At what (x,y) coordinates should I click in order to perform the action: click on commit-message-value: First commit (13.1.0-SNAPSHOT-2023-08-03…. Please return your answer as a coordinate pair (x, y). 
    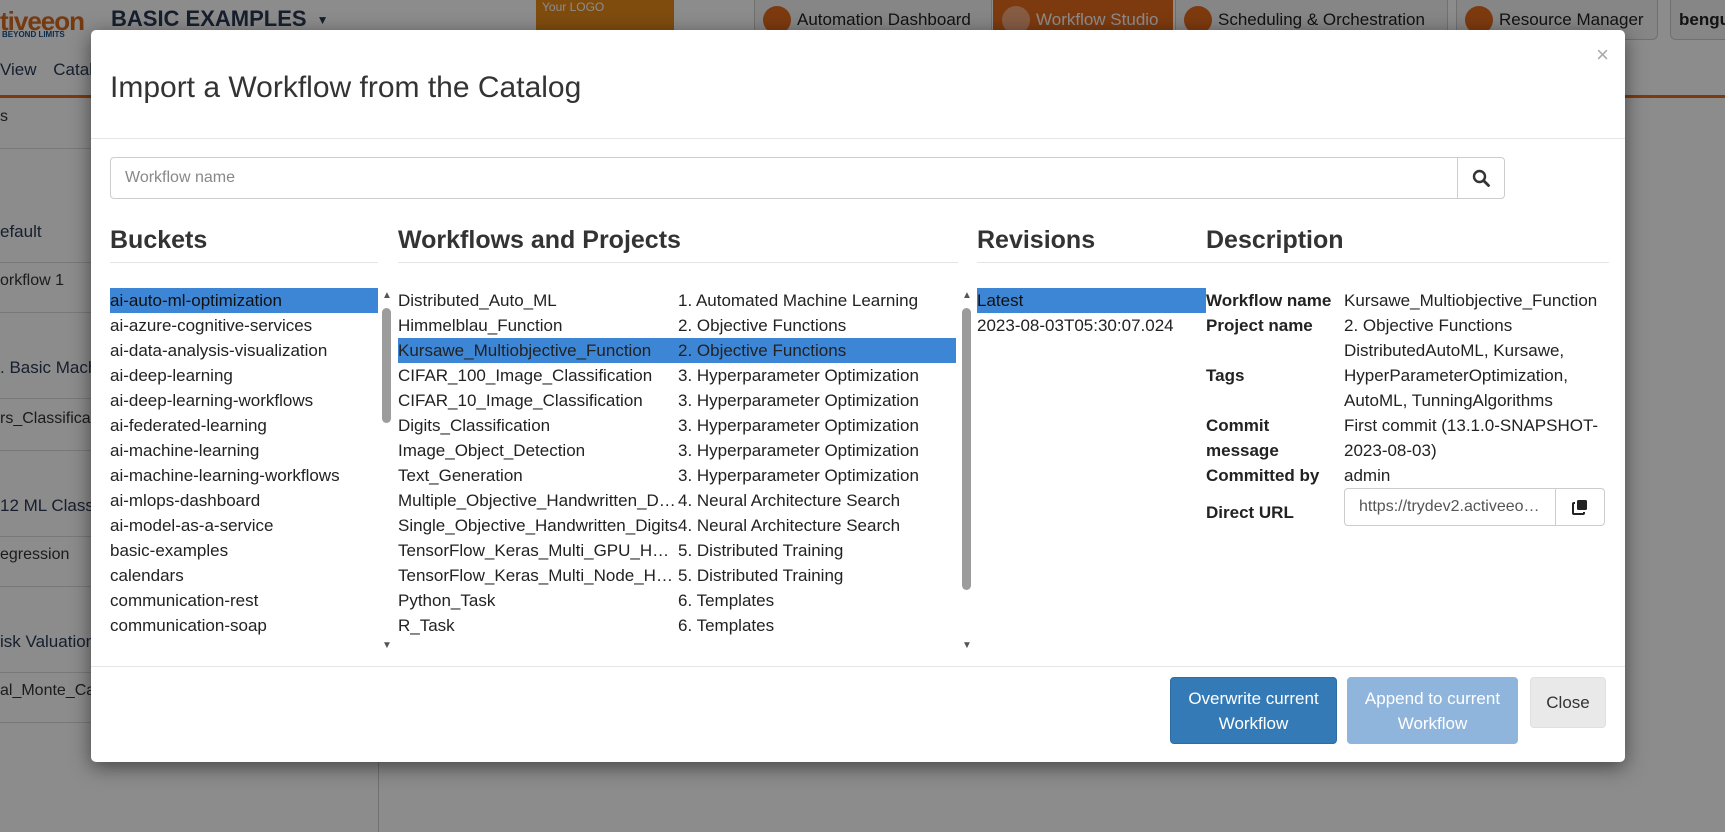
    Looking at the image, I should click on (1471, 438).